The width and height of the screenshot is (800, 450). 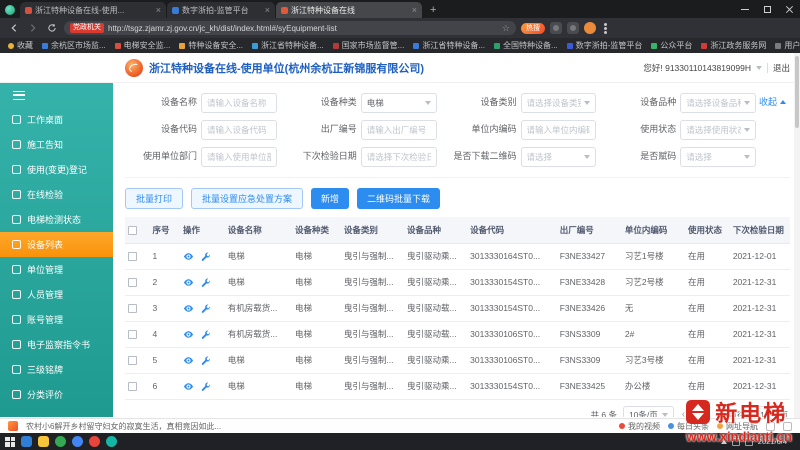 What do you see at coordinates (789, 9) in the screenshot?
I see `window-close-button` at bounding box center [789, 9].